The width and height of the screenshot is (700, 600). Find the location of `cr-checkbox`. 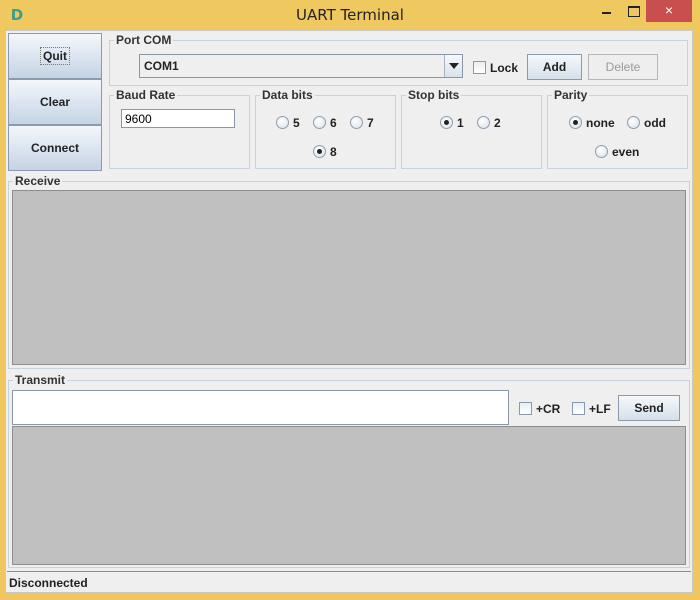

cr-checkbox is located at coordinates (525, 408).